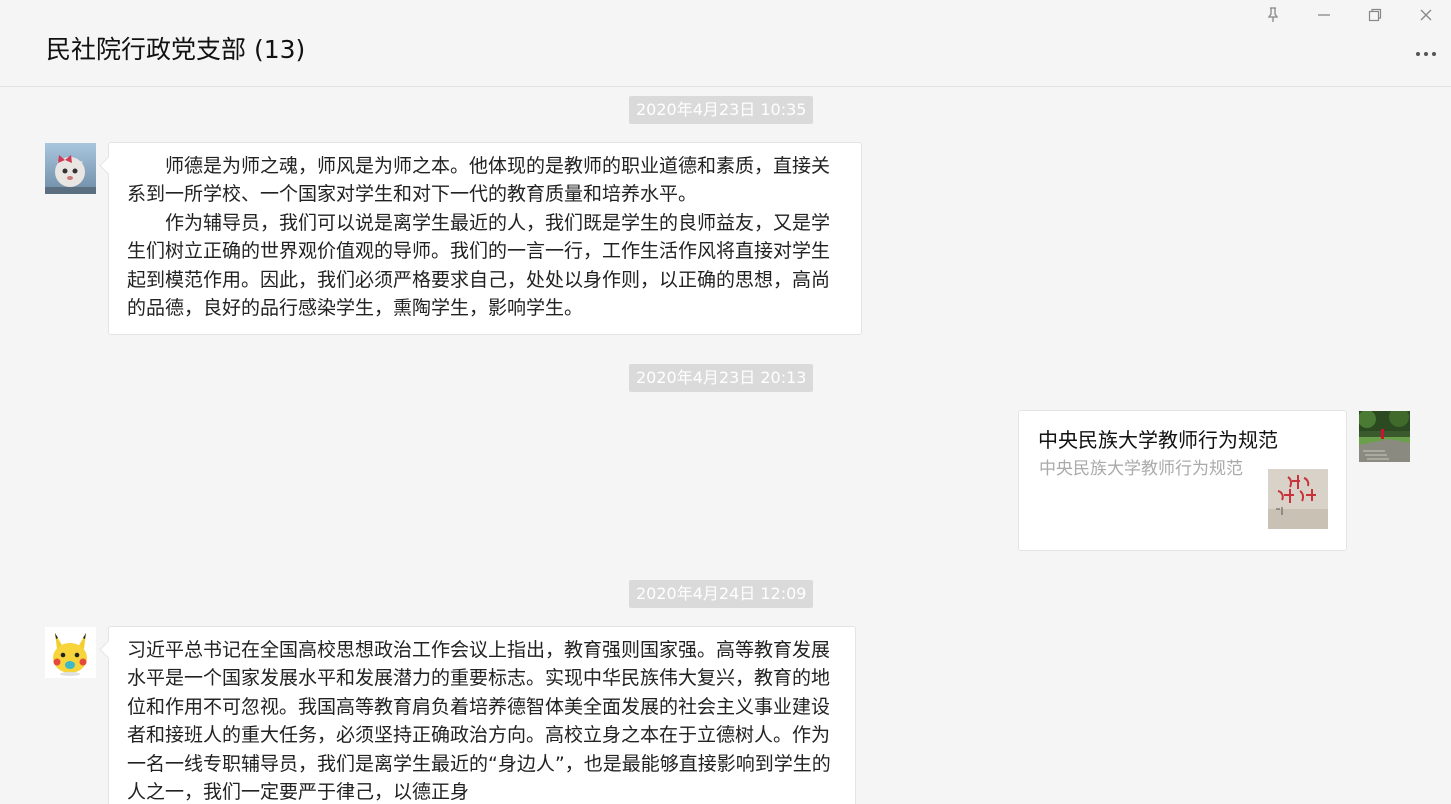 This screenshot has width=1451, height=804. I want to click on chat-header: 民社院行政党支部 (13), so click(725, 43).